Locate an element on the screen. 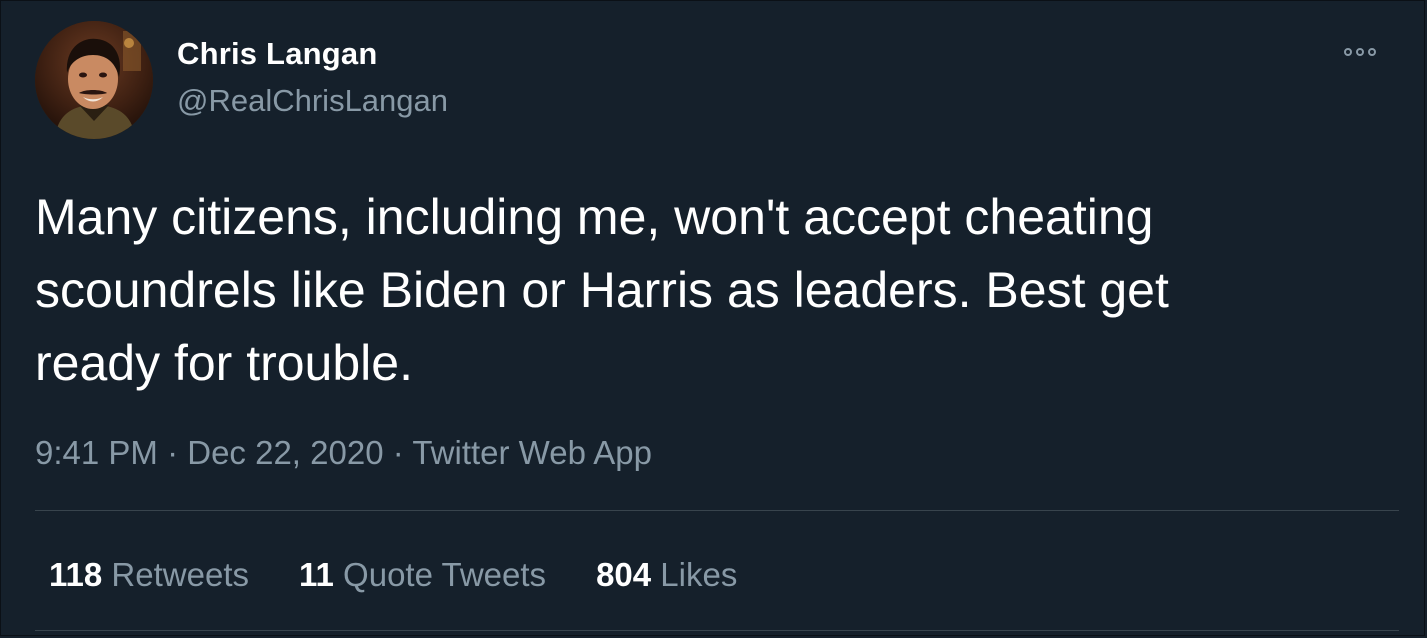 Image resolution: width=1427 pixels, height=638 pixels. retweets-stat: 118 Retweets is located at coordinates (149, 575).